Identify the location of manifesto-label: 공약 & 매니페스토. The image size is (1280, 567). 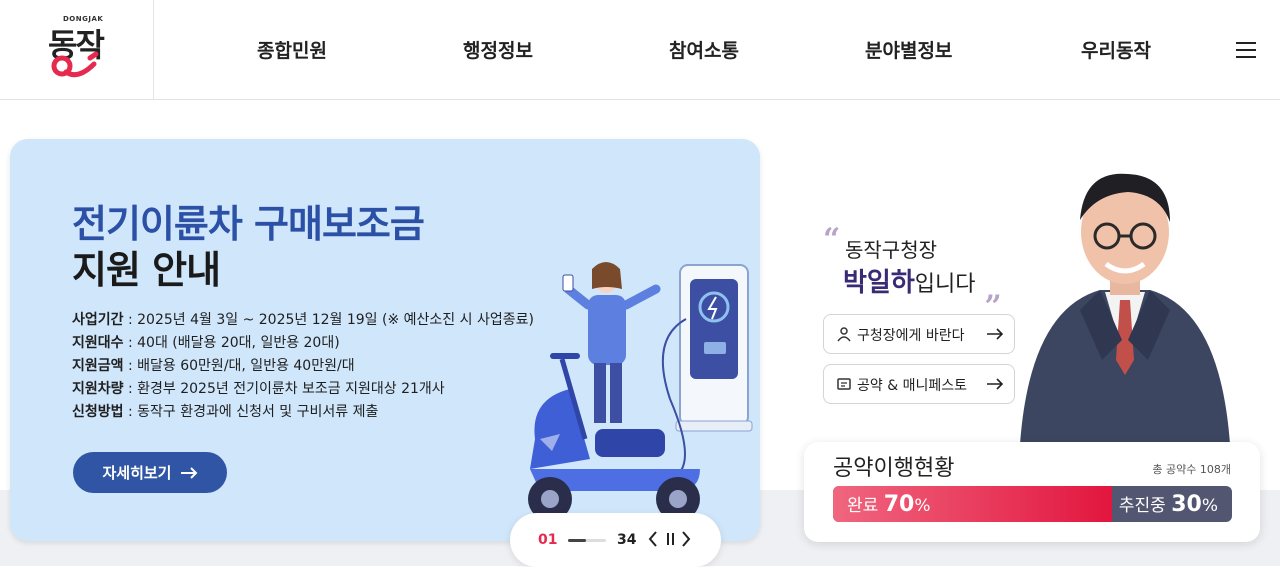
(912, 386).